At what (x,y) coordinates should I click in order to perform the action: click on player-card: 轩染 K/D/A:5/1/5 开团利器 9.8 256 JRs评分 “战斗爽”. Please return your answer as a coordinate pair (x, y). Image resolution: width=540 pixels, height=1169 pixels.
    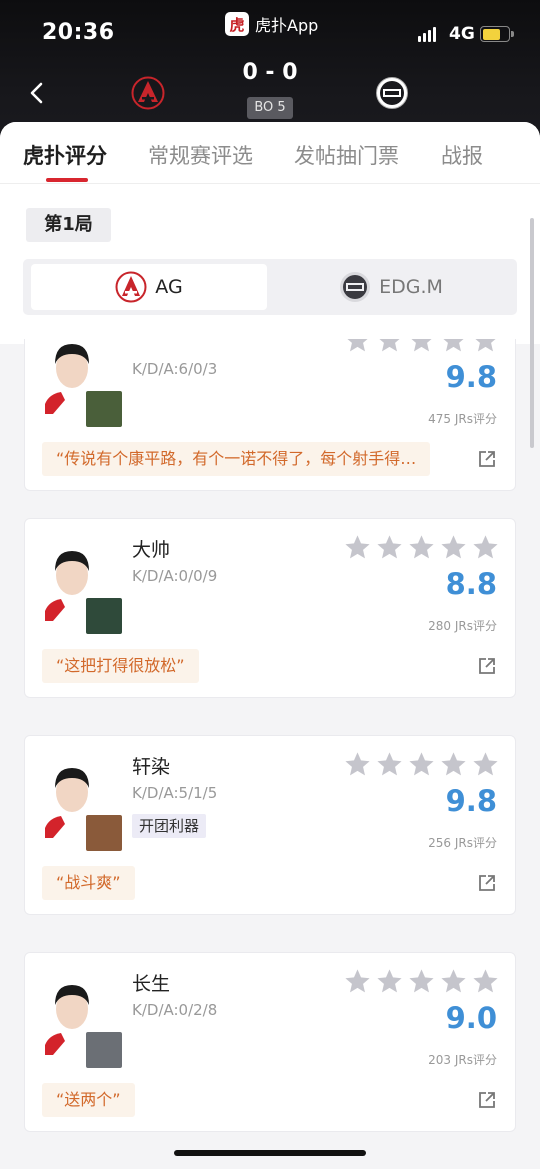
    Looking at the image, I should click on (270, 825).